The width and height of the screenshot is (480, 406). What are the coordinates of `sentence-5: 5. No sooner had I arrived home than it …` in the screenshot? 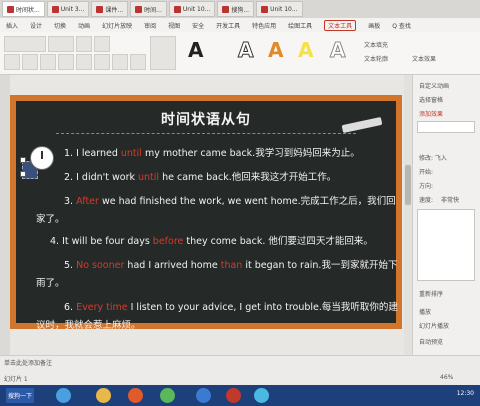 It's located at (230, 264).